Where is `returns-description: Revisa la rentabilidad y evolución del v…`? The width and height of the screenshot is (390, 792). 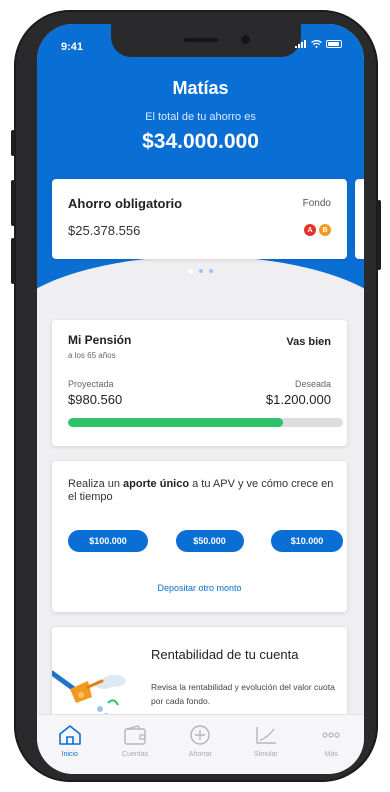 returns-description: Revisa la rentabilidad y evolución del v… is located at coordinates (243, 694).